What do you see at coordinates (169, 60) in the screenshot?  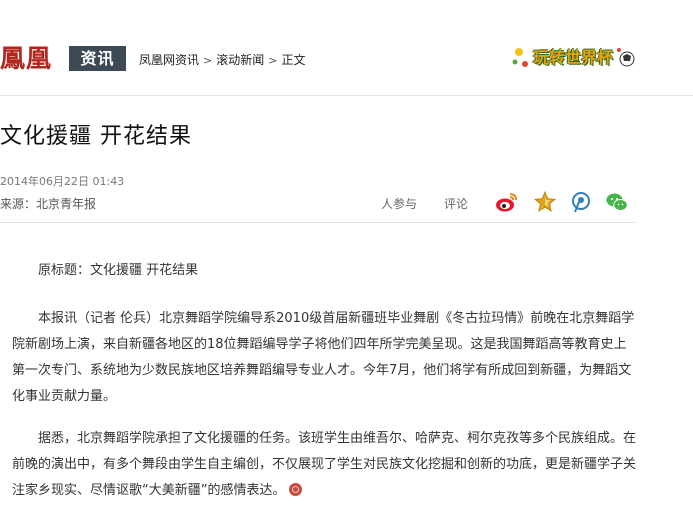 I see `breadcrumb-ifeng-news: 凤凰网资讯` at bounding box center [169, 60].